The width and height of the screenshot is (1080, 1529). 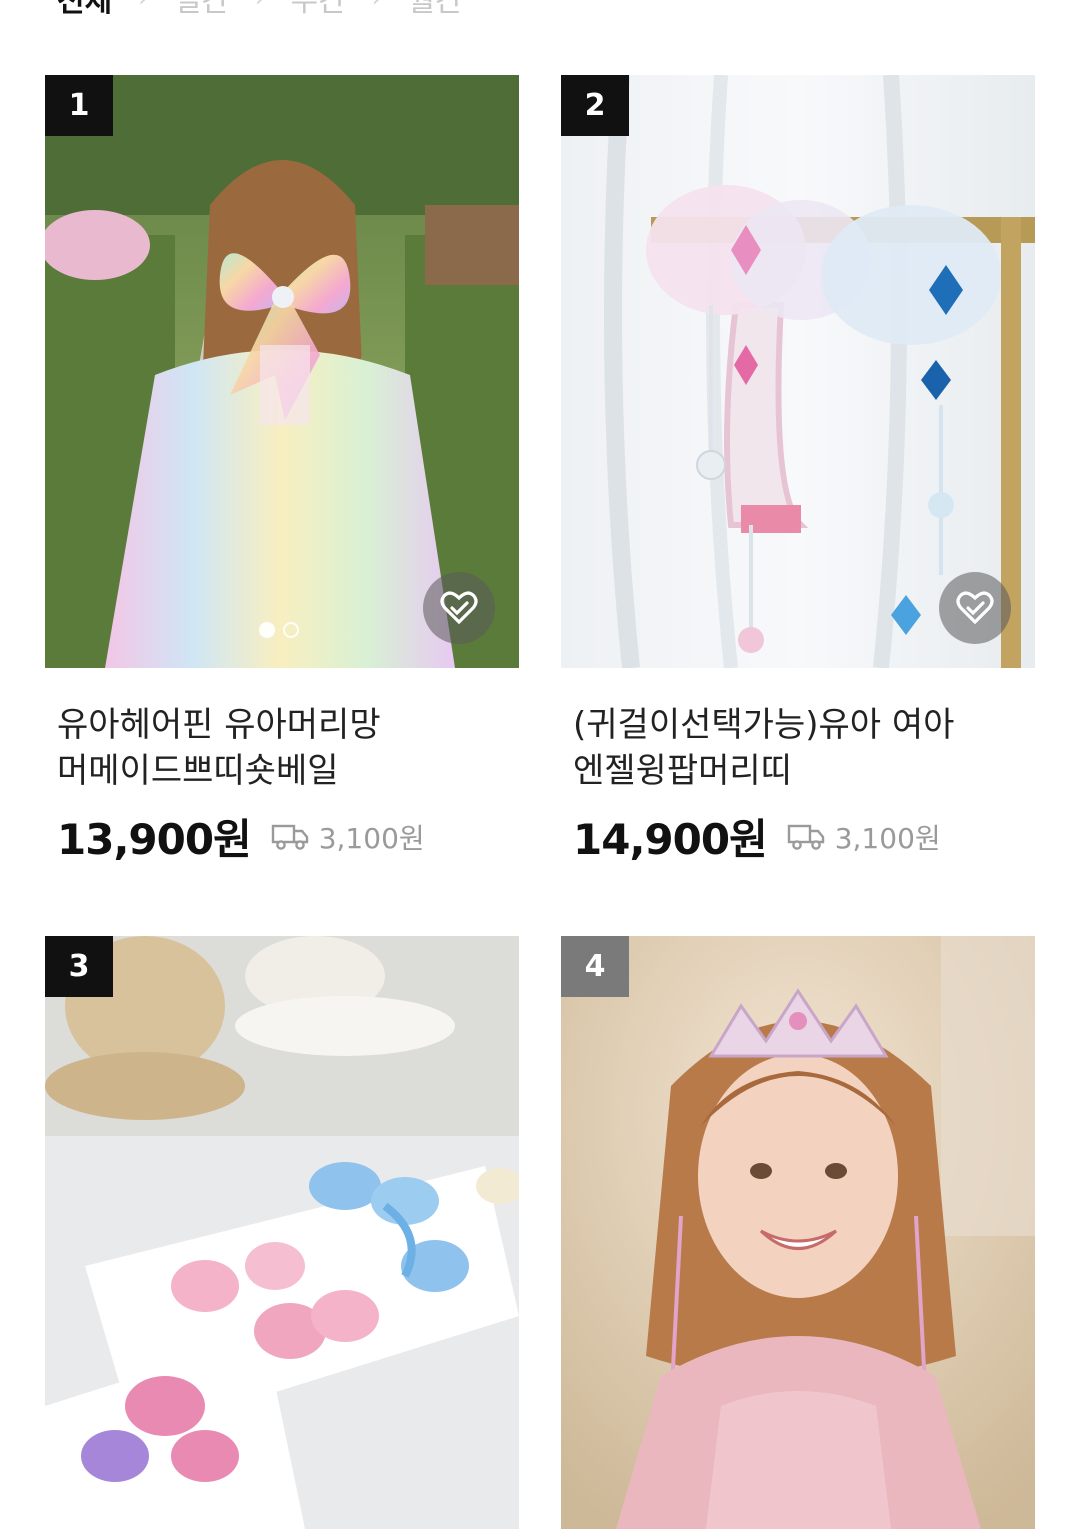 I want to click on rank-badge: 3, so click(x=79, y=966).